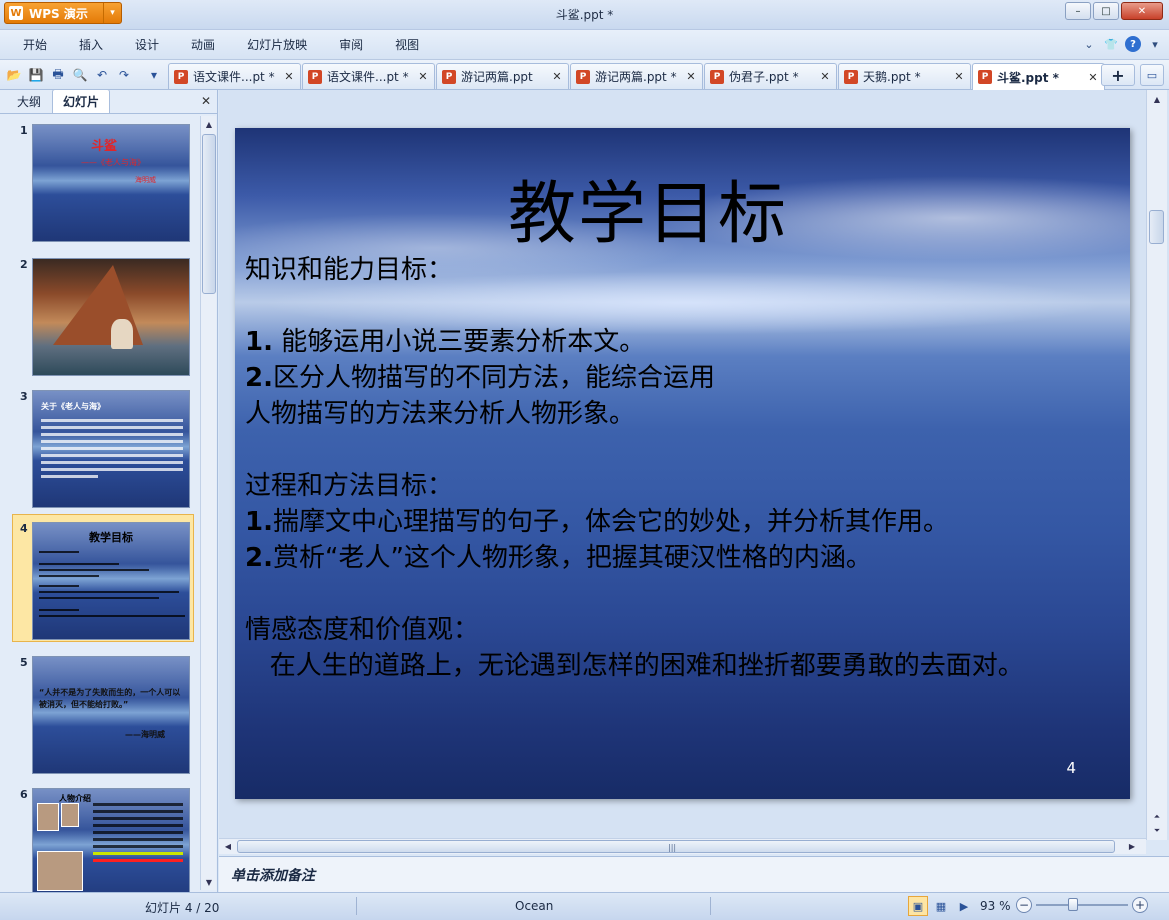 Image resolution: width=1169 pixels, height=920 pixels. Describe the element at coordinates (597, 522) in the screenshot. I see `slide-line: 1.揣摩文中心理描写的句子，体会它的妙处，并分析其作用。` at that location.